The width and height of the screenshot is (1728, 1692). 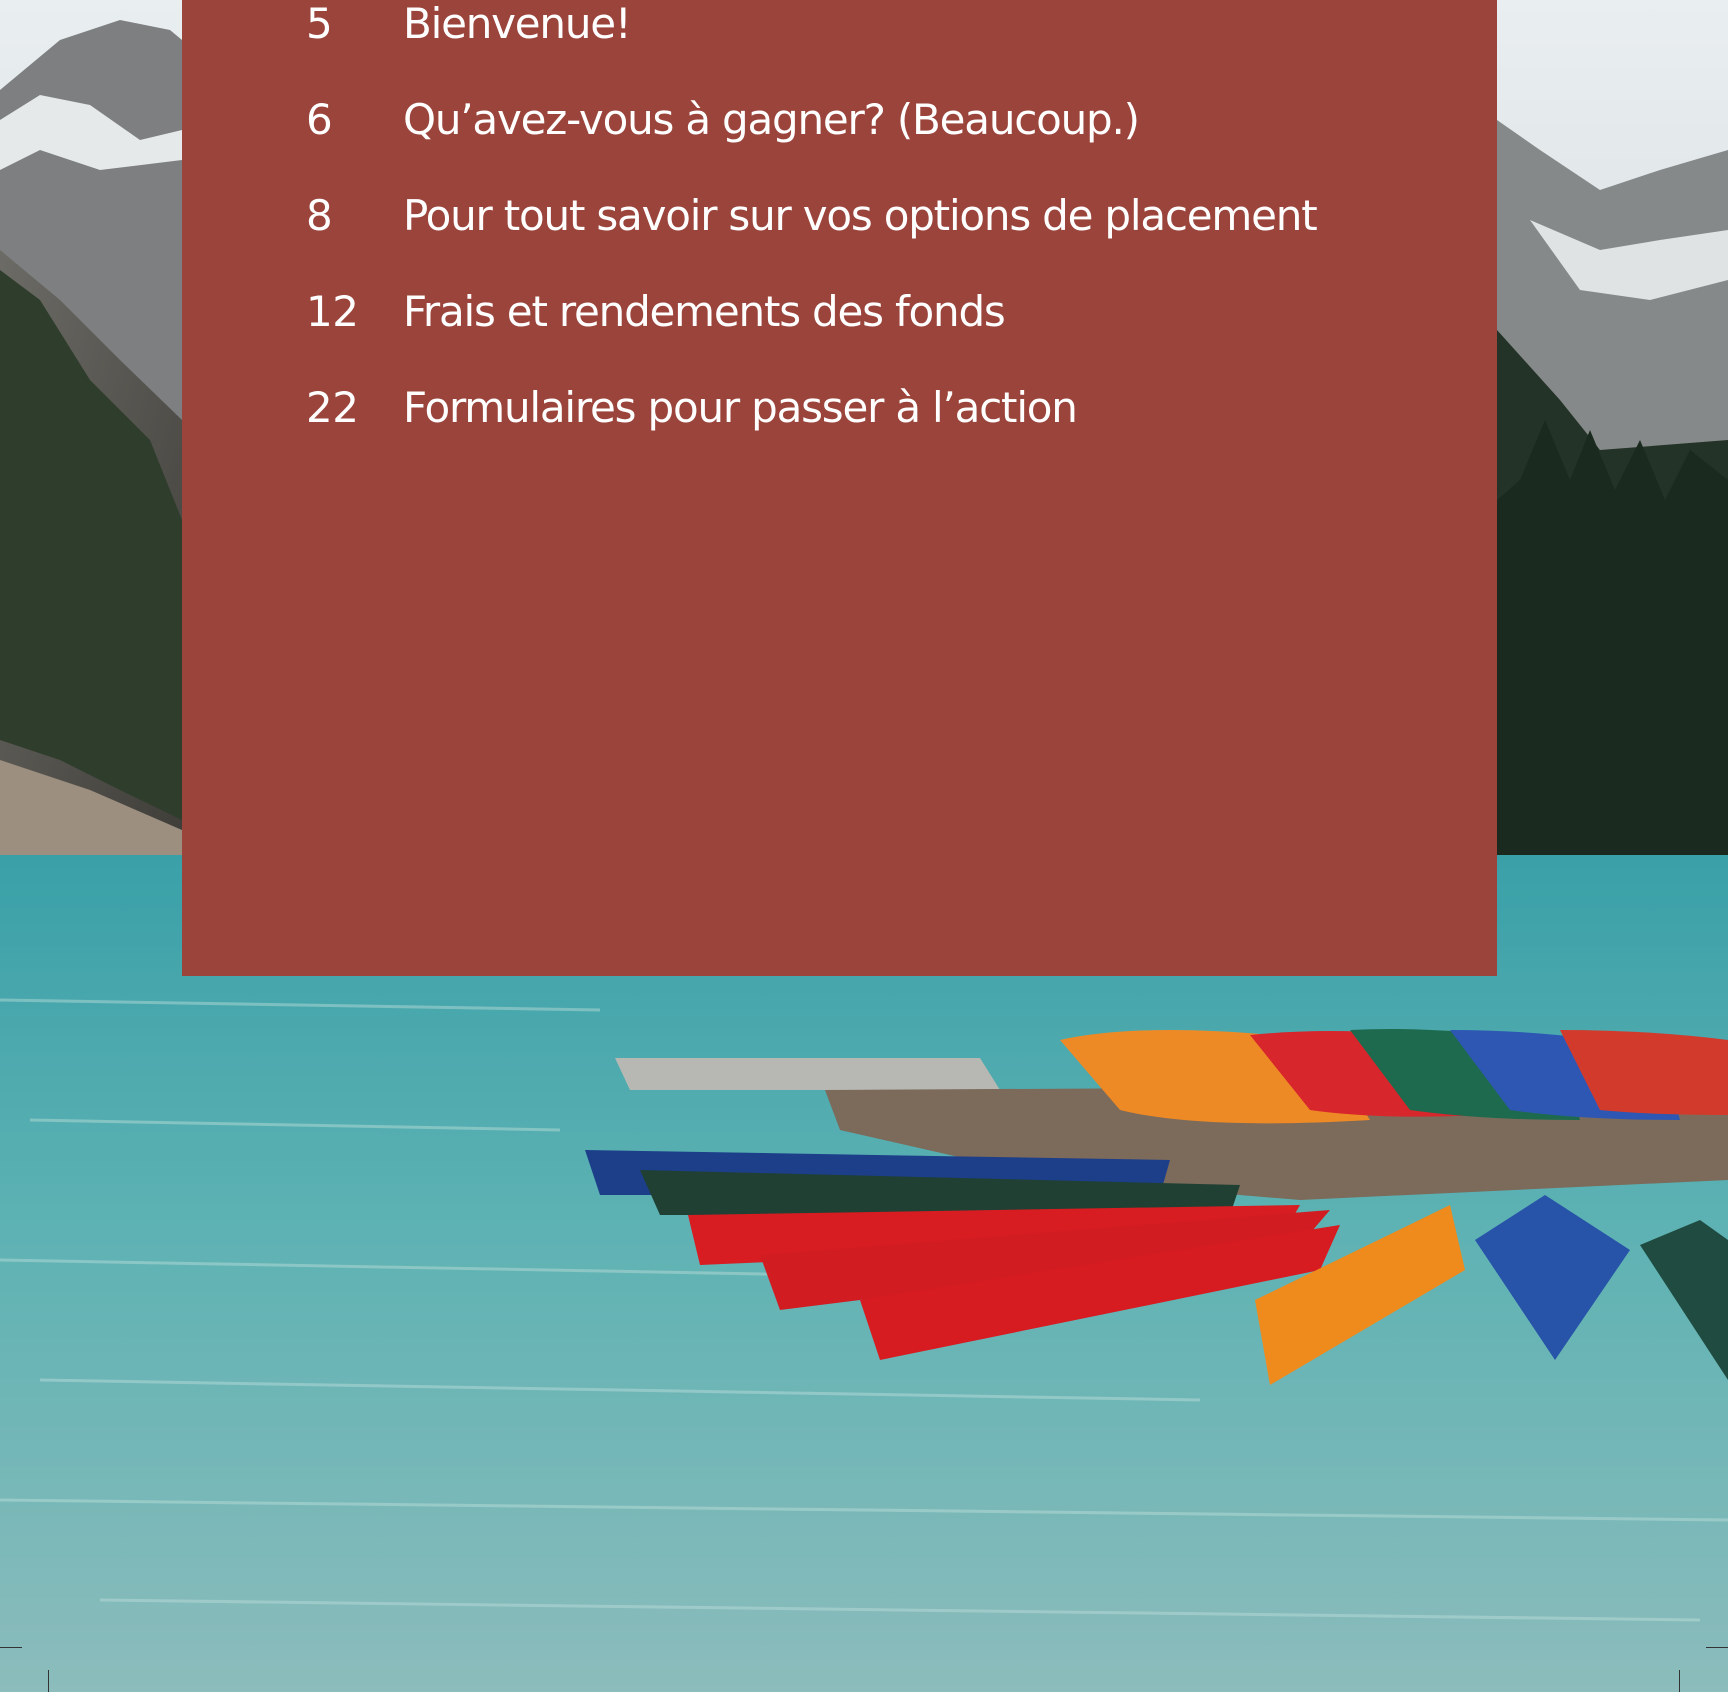 What do you see at coordinates (771, 119) in the screenshot?
I see `toc-title: Qu’avez-vous à gagner? (Beaucoup.)` at bounding box center [771, 119].